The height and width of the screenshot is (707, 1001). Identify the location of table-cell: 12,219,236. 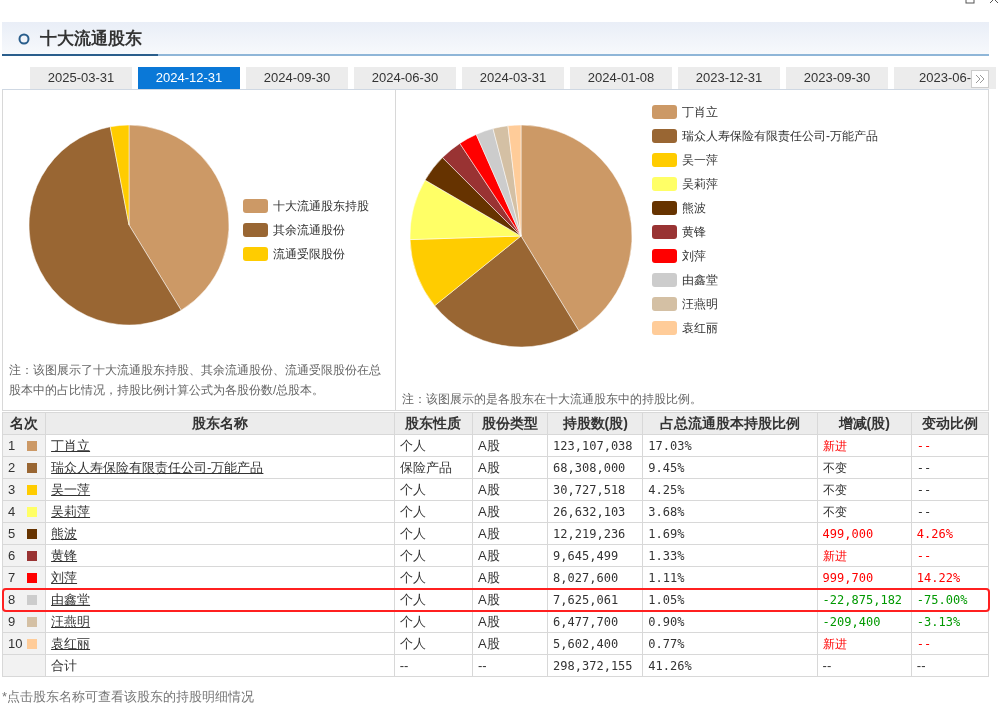
(595, 533).